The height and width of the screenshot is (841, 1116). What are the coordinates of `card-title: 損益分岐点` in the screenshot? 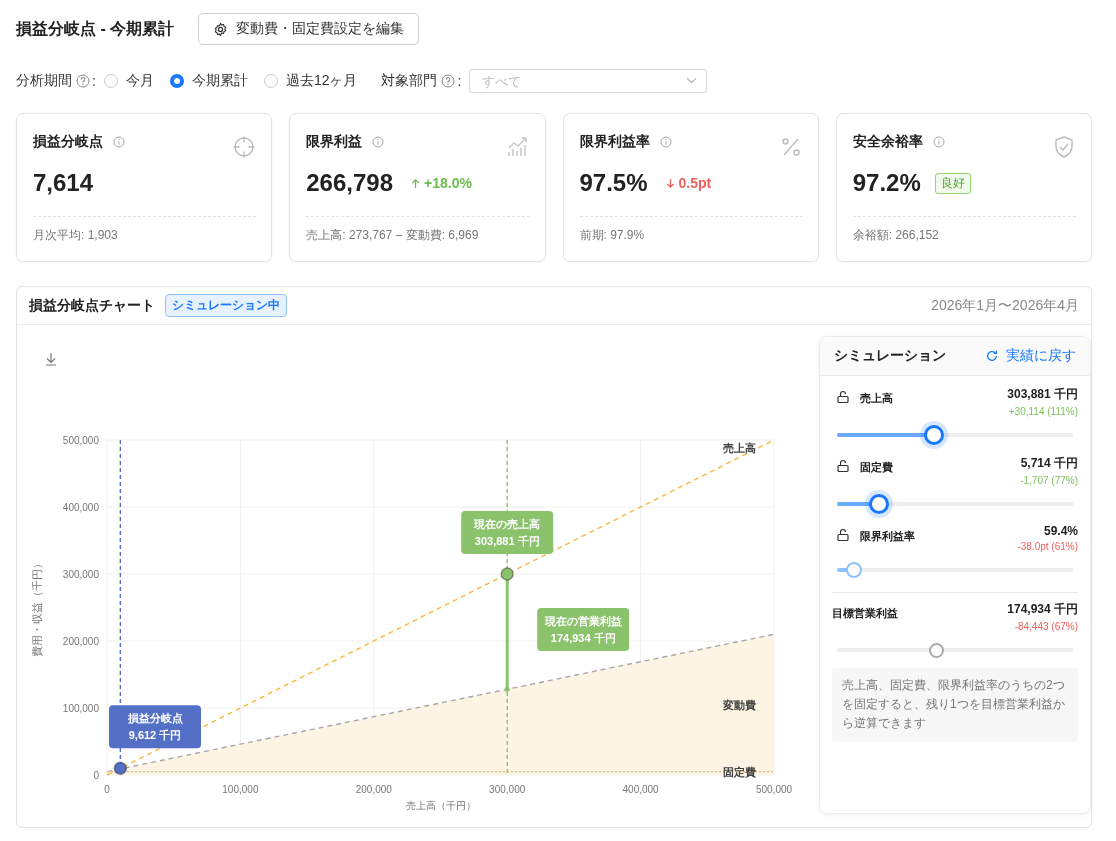 It's located at (68, 142).